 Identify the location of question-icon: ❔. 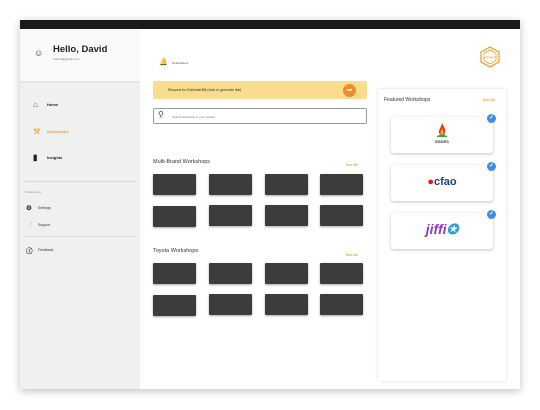
(30, 225).